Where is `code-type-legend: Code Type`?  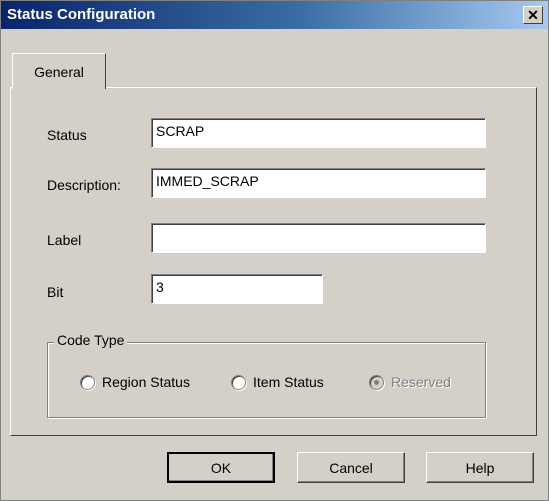 code-type-legend: Code Type is located at coordinates (91, 340).